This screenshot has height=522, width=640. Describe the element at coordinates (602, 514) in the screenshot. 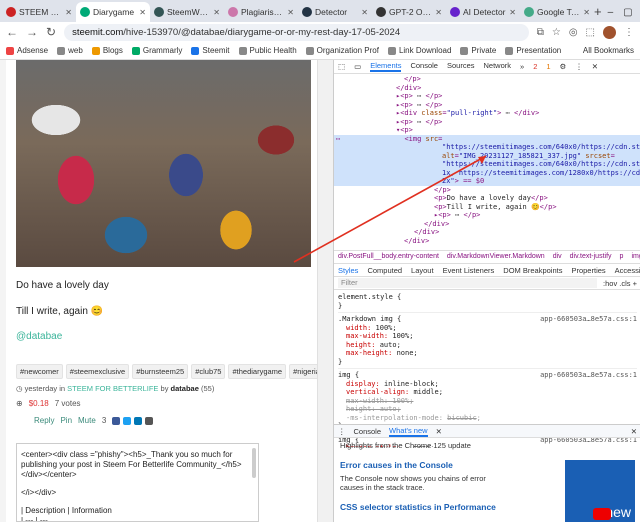

I see `play-icon` at that location.